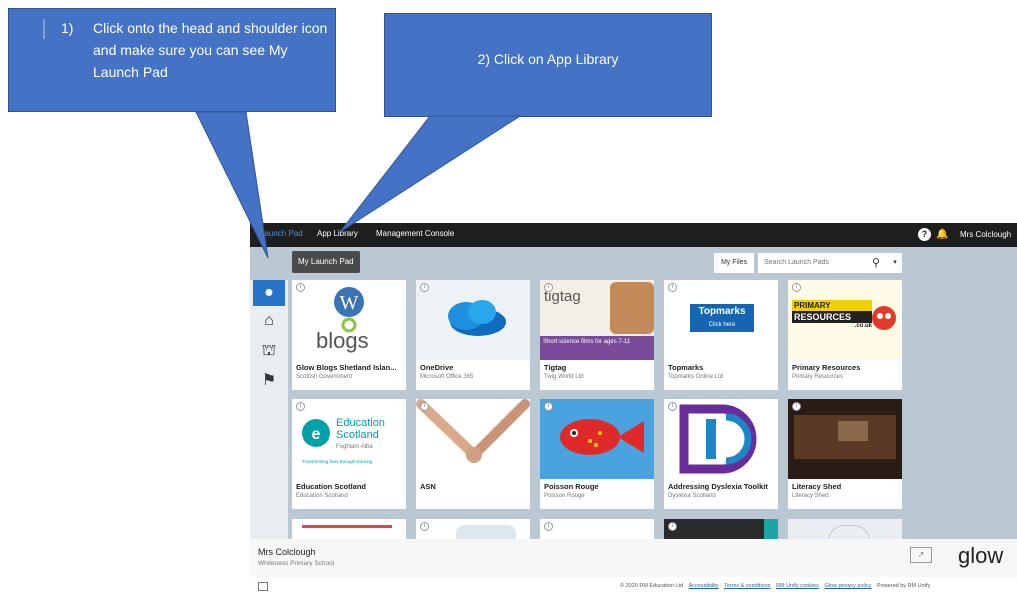 The width and height of the screenshot is (1017, 598). Describe the element at coordinates (942, 234) in the screenshot. I see `bell-icon: 🔔` at that location.